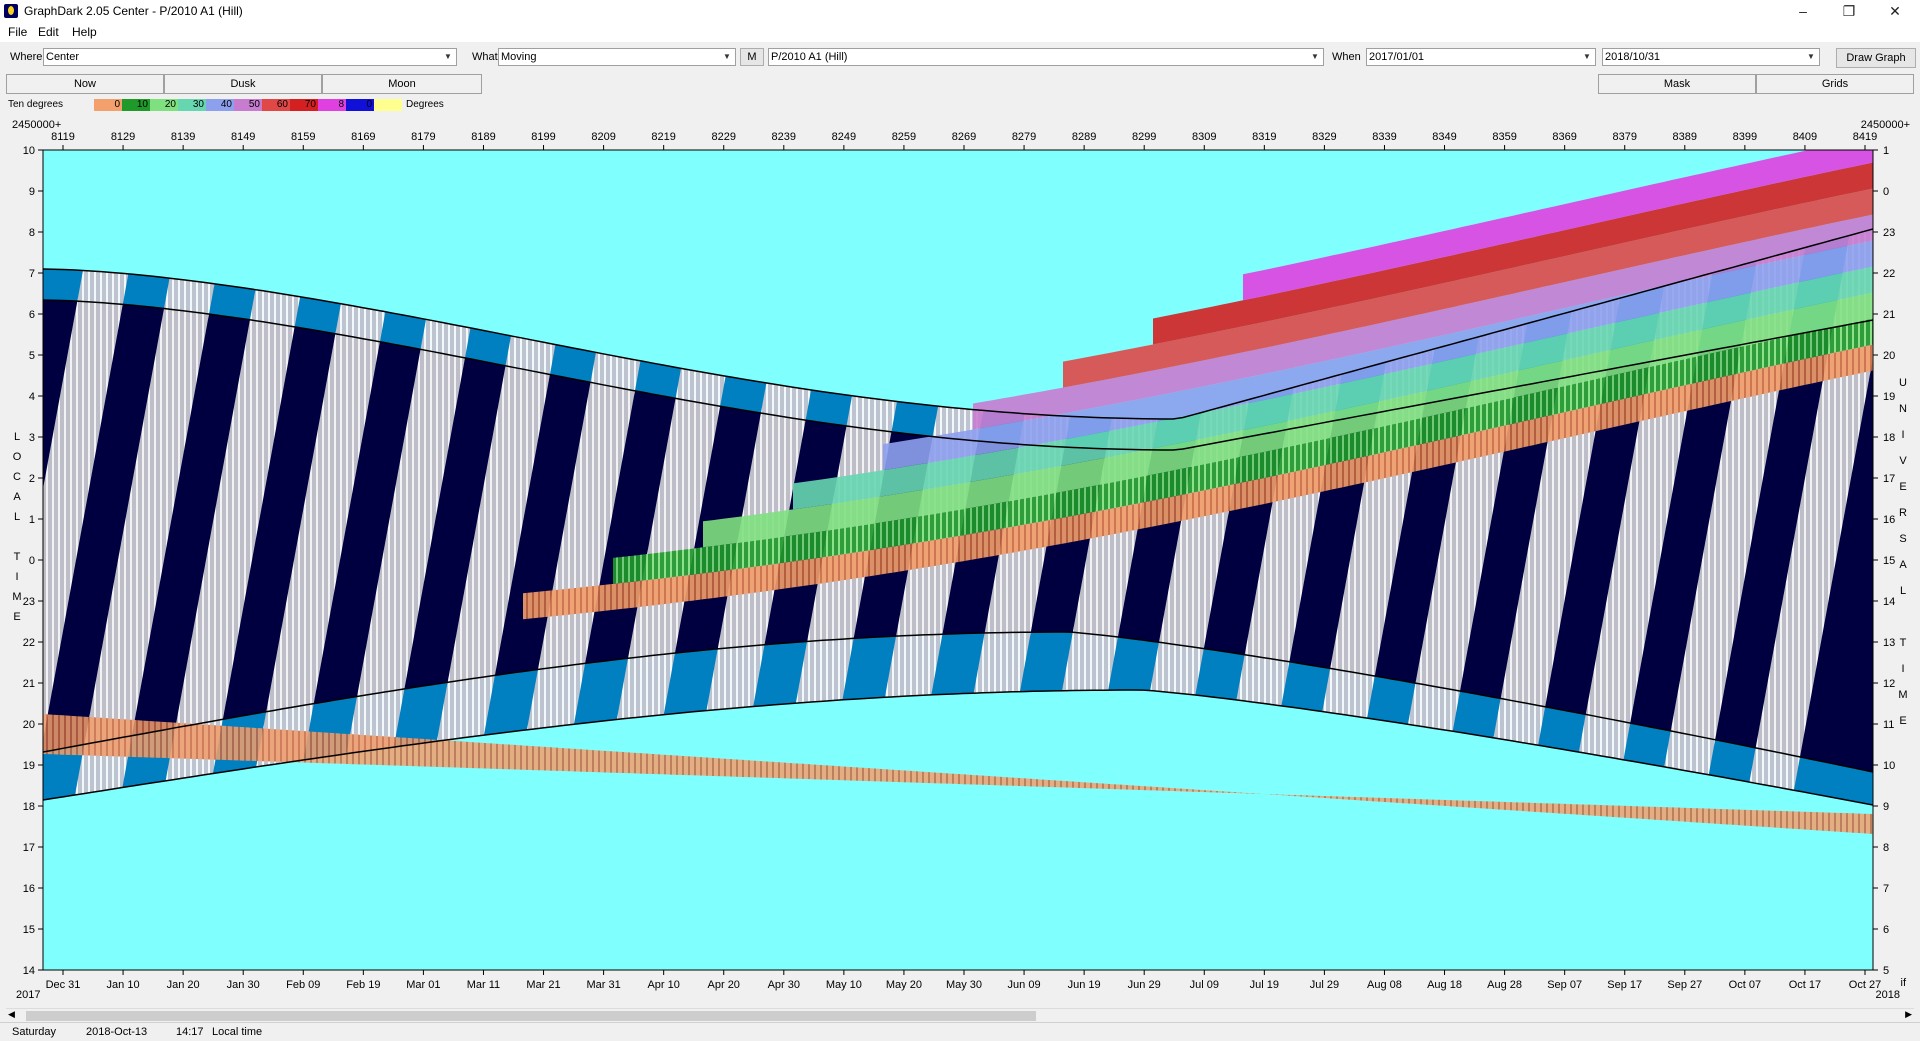  Describe the element at coordinates (32, 561) in the screenshot. I see `left-tick-label: 0` at that location.